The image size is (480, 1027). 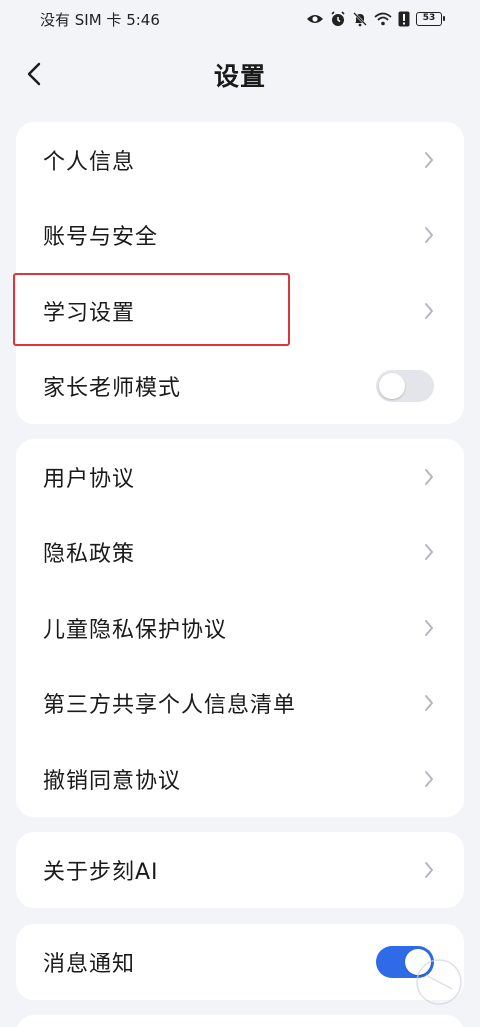 What do you see at coordinates (89, 313) in the screenshot?
I see `row-label: 学习设置` at bounding box center [89, 313].